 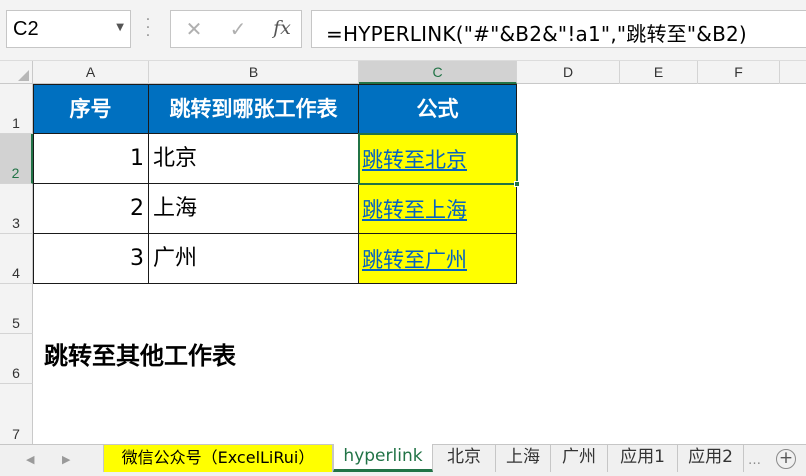 I want to click on note-text: 跳转至其他工作表, so click(x=140, y=353).